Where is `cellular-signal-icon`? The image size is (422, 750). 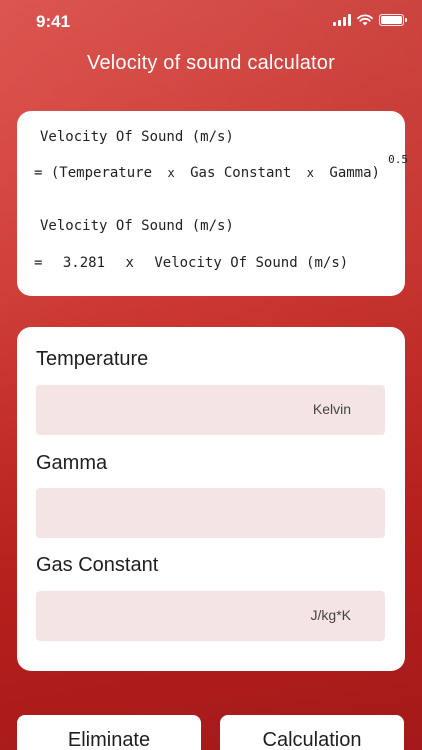 cellular-signal-icon is located at coordinates (342, 20).